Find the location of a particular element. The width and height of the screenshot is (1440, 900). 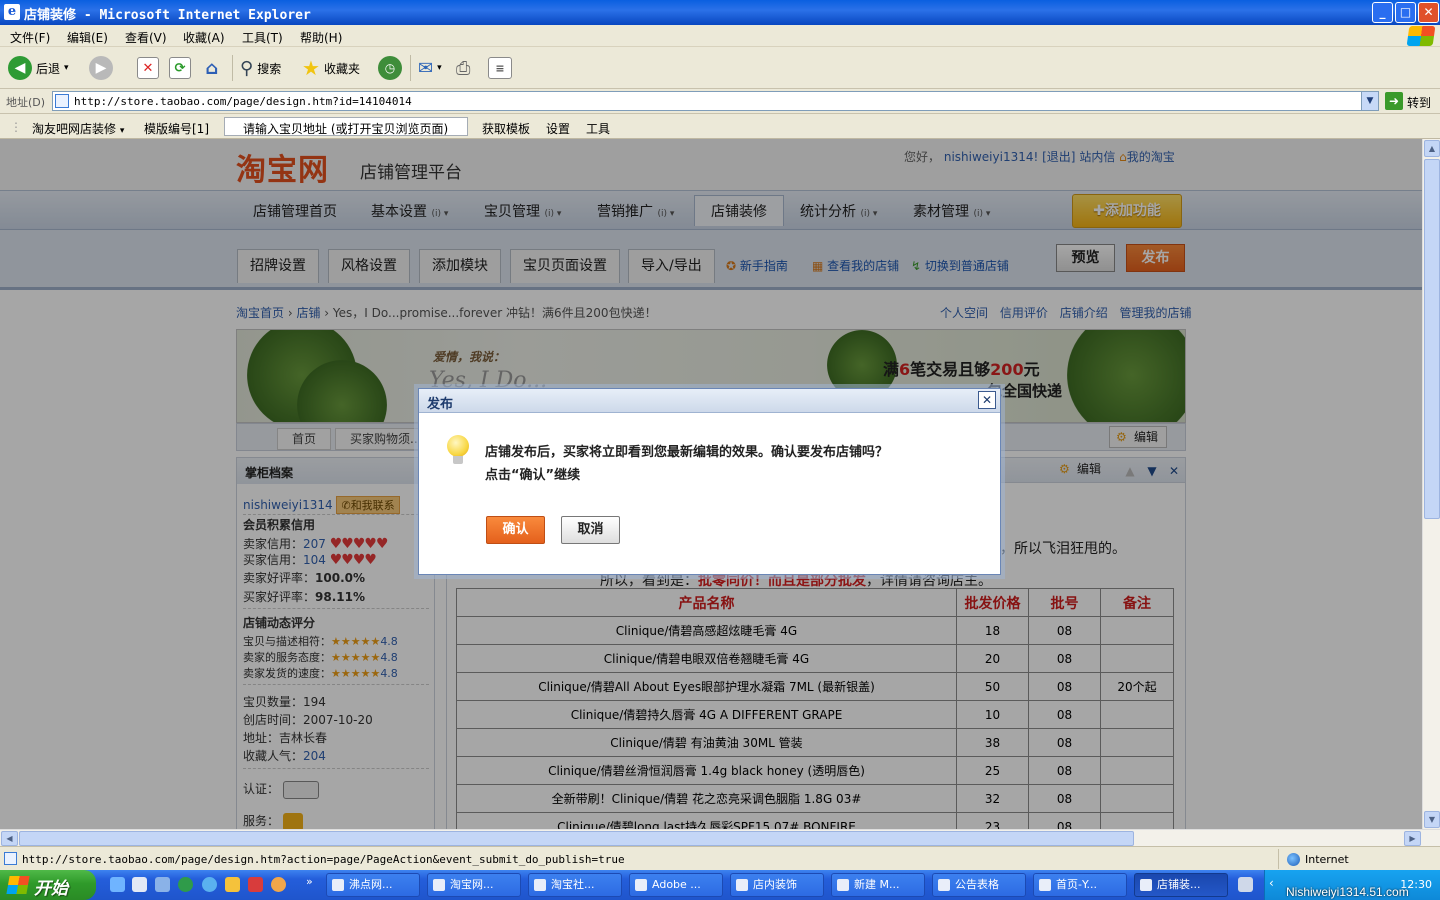

scroll-left-icon: ◀ is located at coordinates (9, 838).